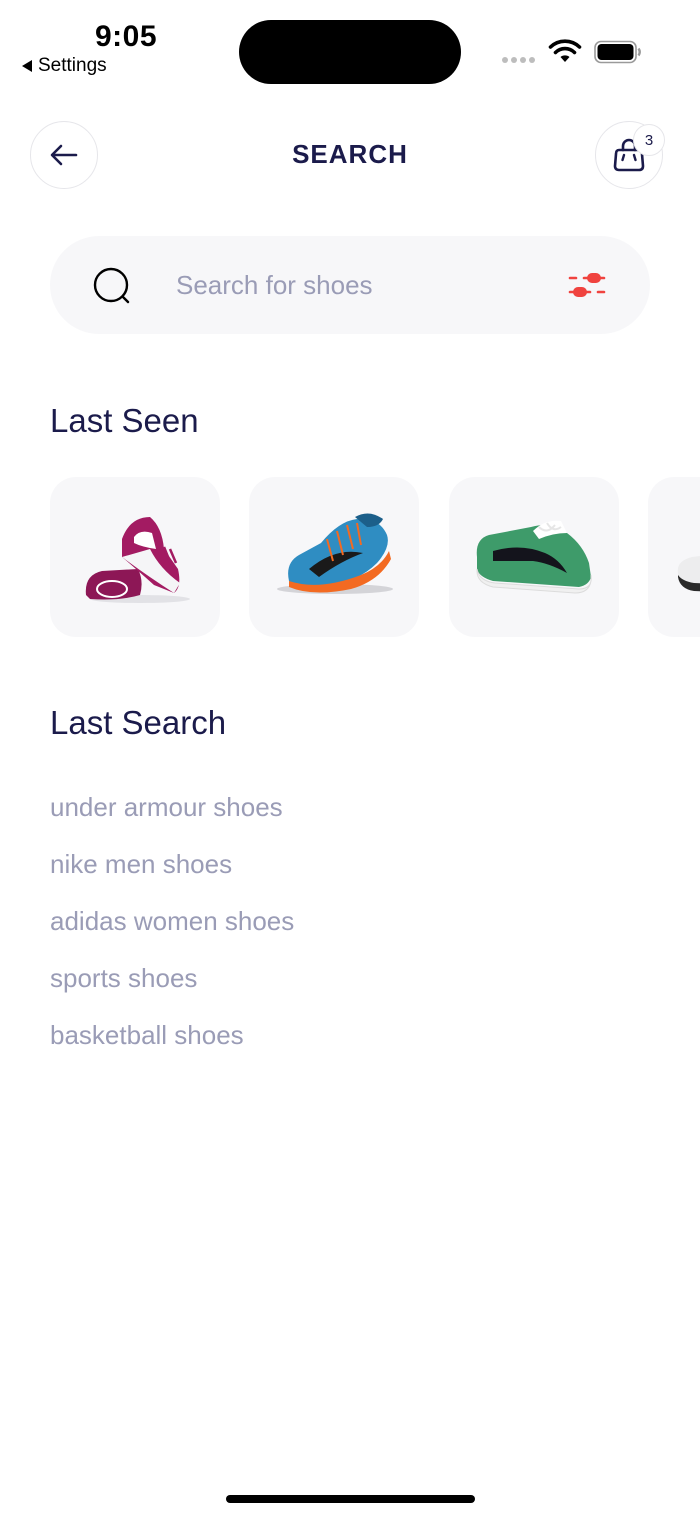  Describe the element at coordinates (356, 285) in the screenshot. I see `search-input` at that location.